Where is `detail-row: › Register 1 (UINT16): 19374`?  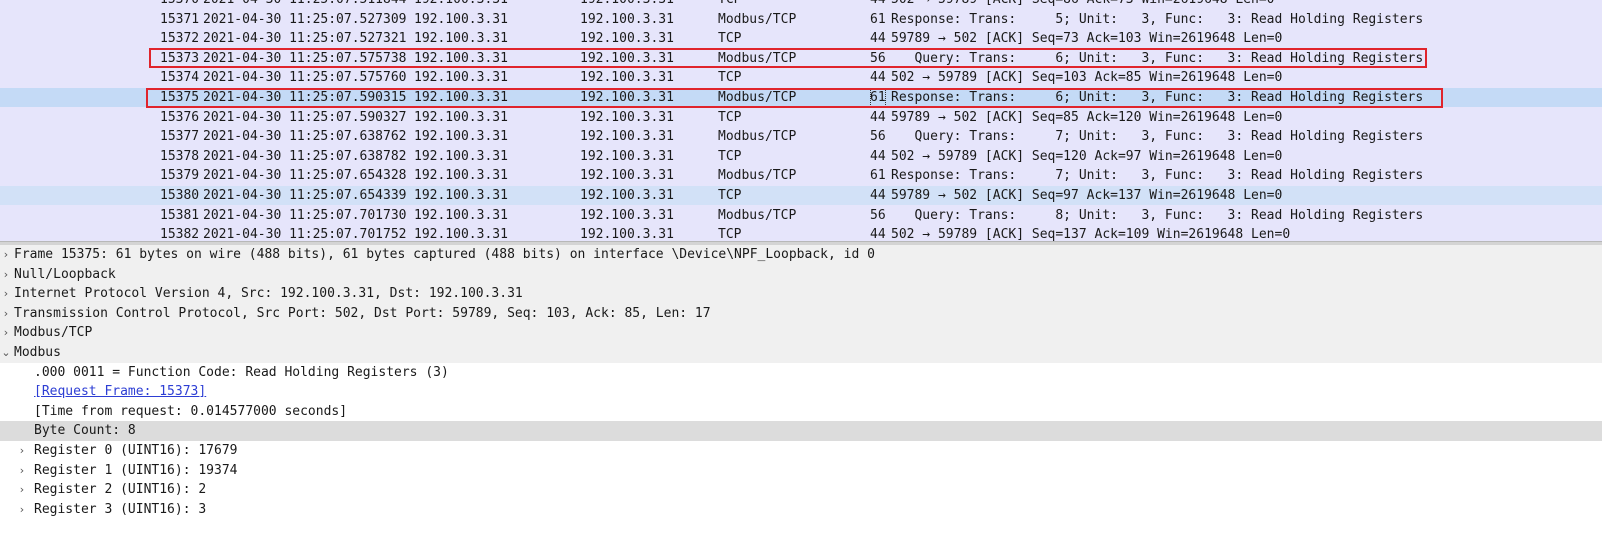 detail-row: › Register 1 (UINT16): 19374 is located at coordinates (801, 471).